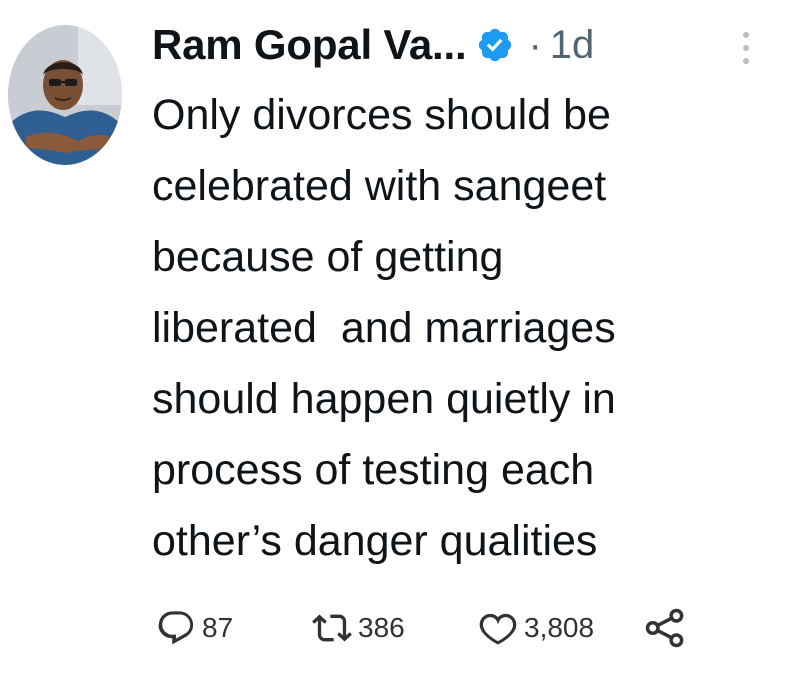 Image resolution: width=800 pixels, height=682 pixels. What do you see at coordinates (495, 45) in the screenshot?
I see `verified-badge-icon` at bounding box center [495, 45].